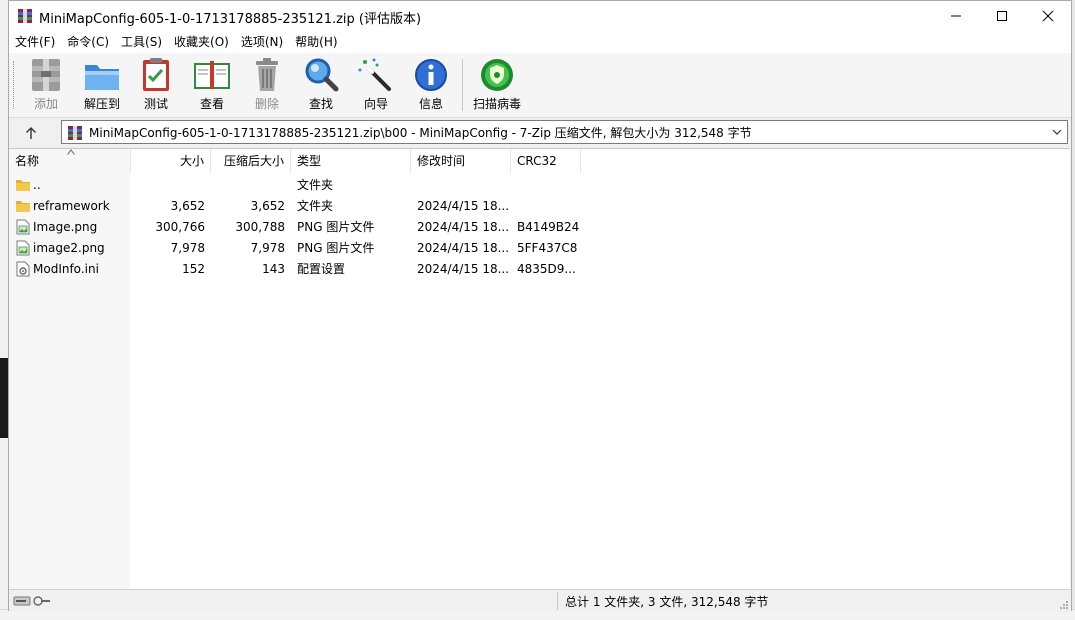 This screenshot has height=620, width=1075. What do you see at coordinates (322, 75) in the screenshot?
I see `magnifier-icon` at bounding box center [322, 75].